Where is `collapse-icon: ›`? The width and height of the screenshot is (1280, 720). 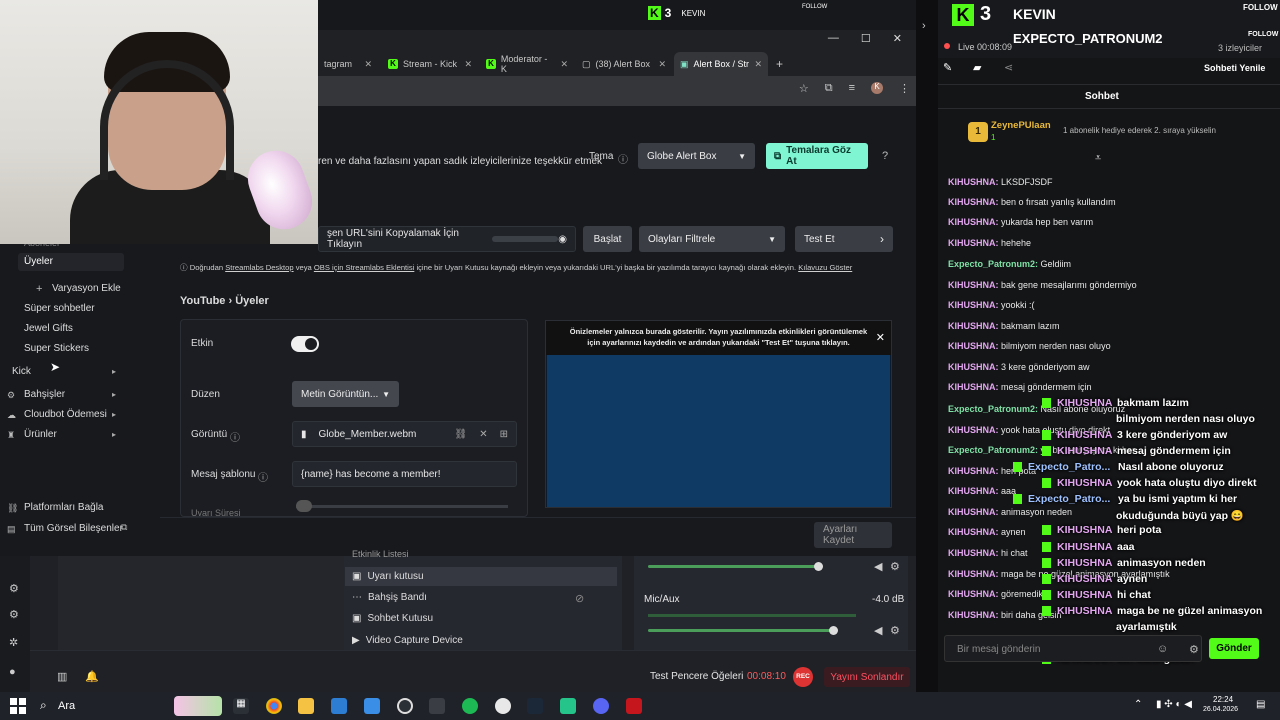 collapse-icon: › is located at coordinates (924, 26).